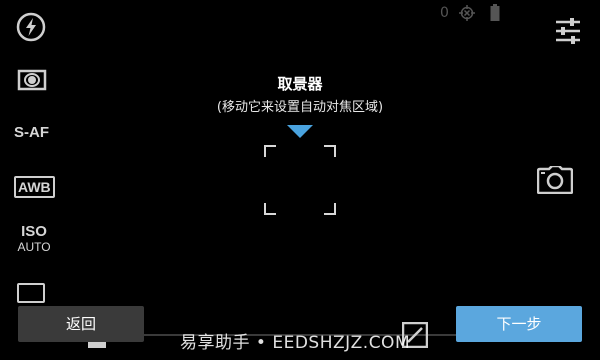  Describe the element at coordinates (34, 231) in the screenshot. I see `iso-label: ISO` at that location.